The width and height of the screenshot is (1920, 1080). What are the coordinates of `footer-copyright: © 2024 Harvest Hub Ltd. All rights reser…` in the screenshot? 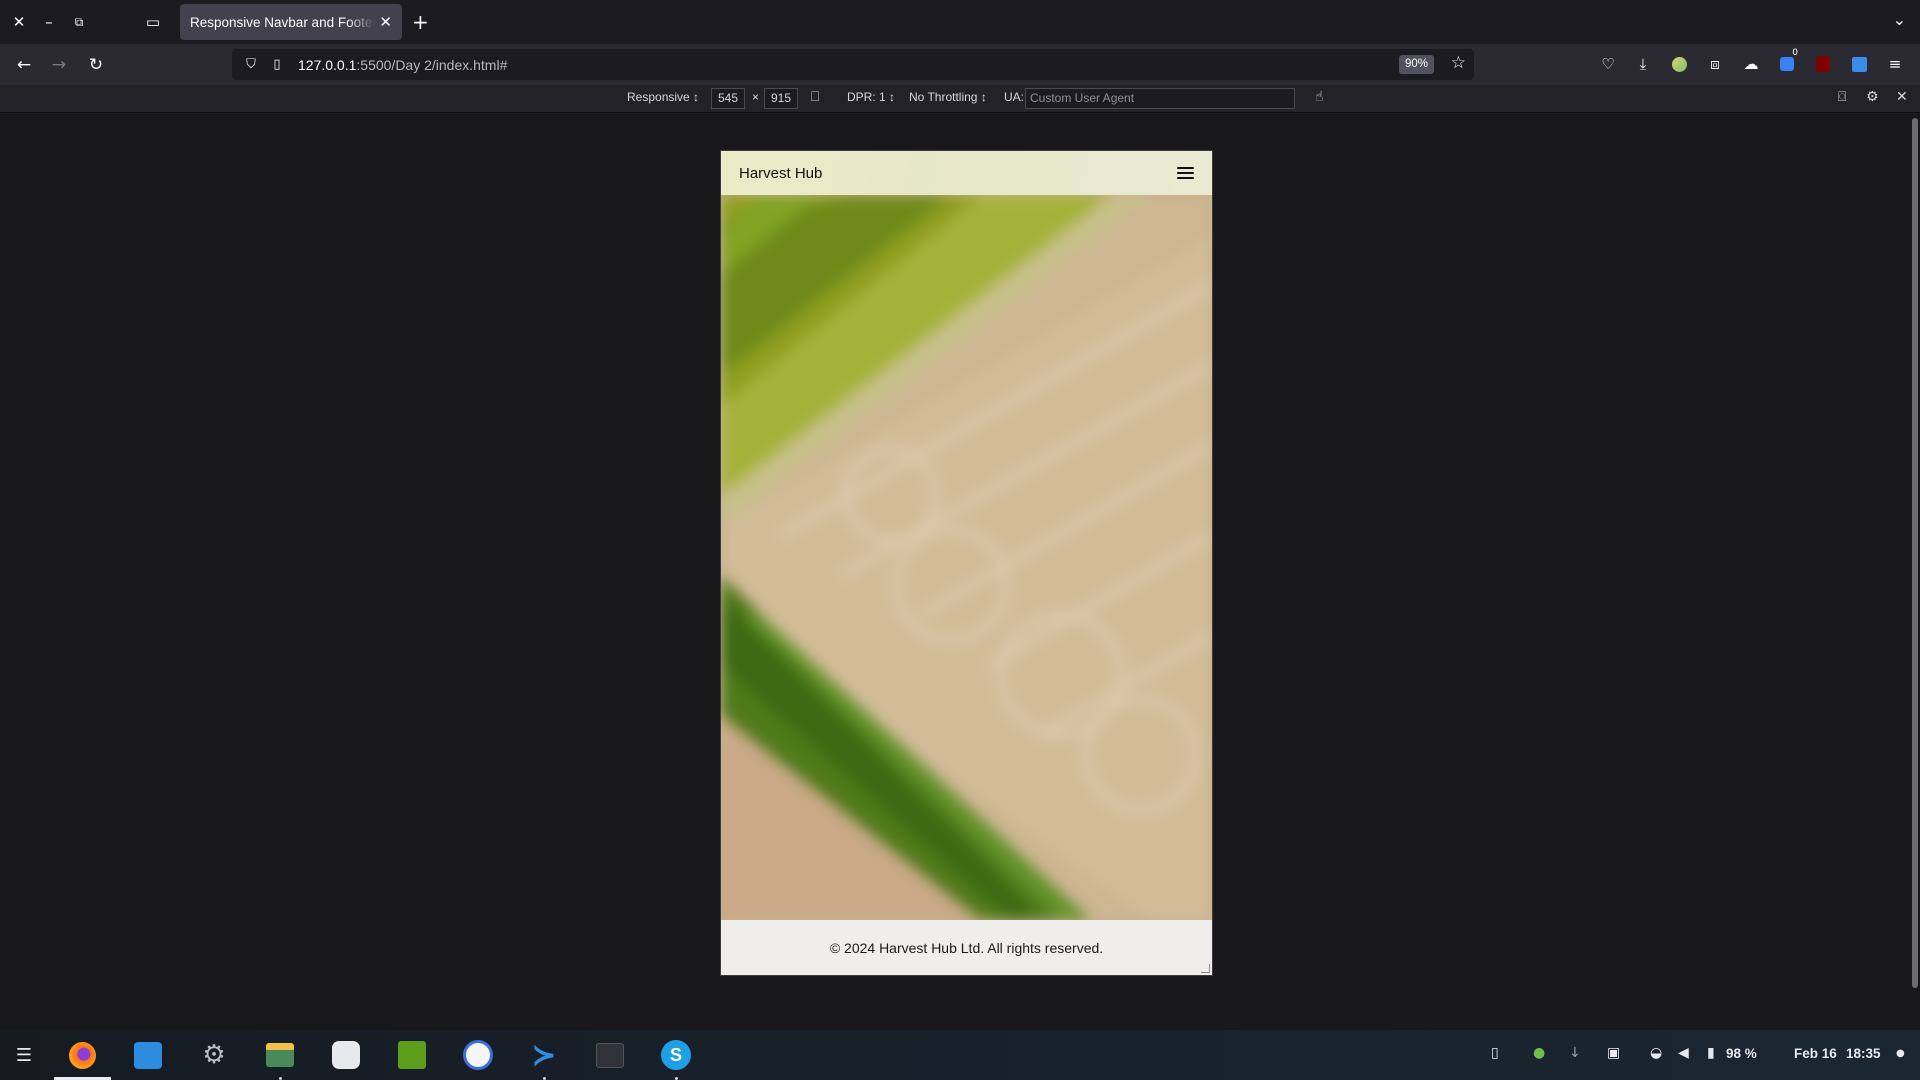 It's located at (966, 947).